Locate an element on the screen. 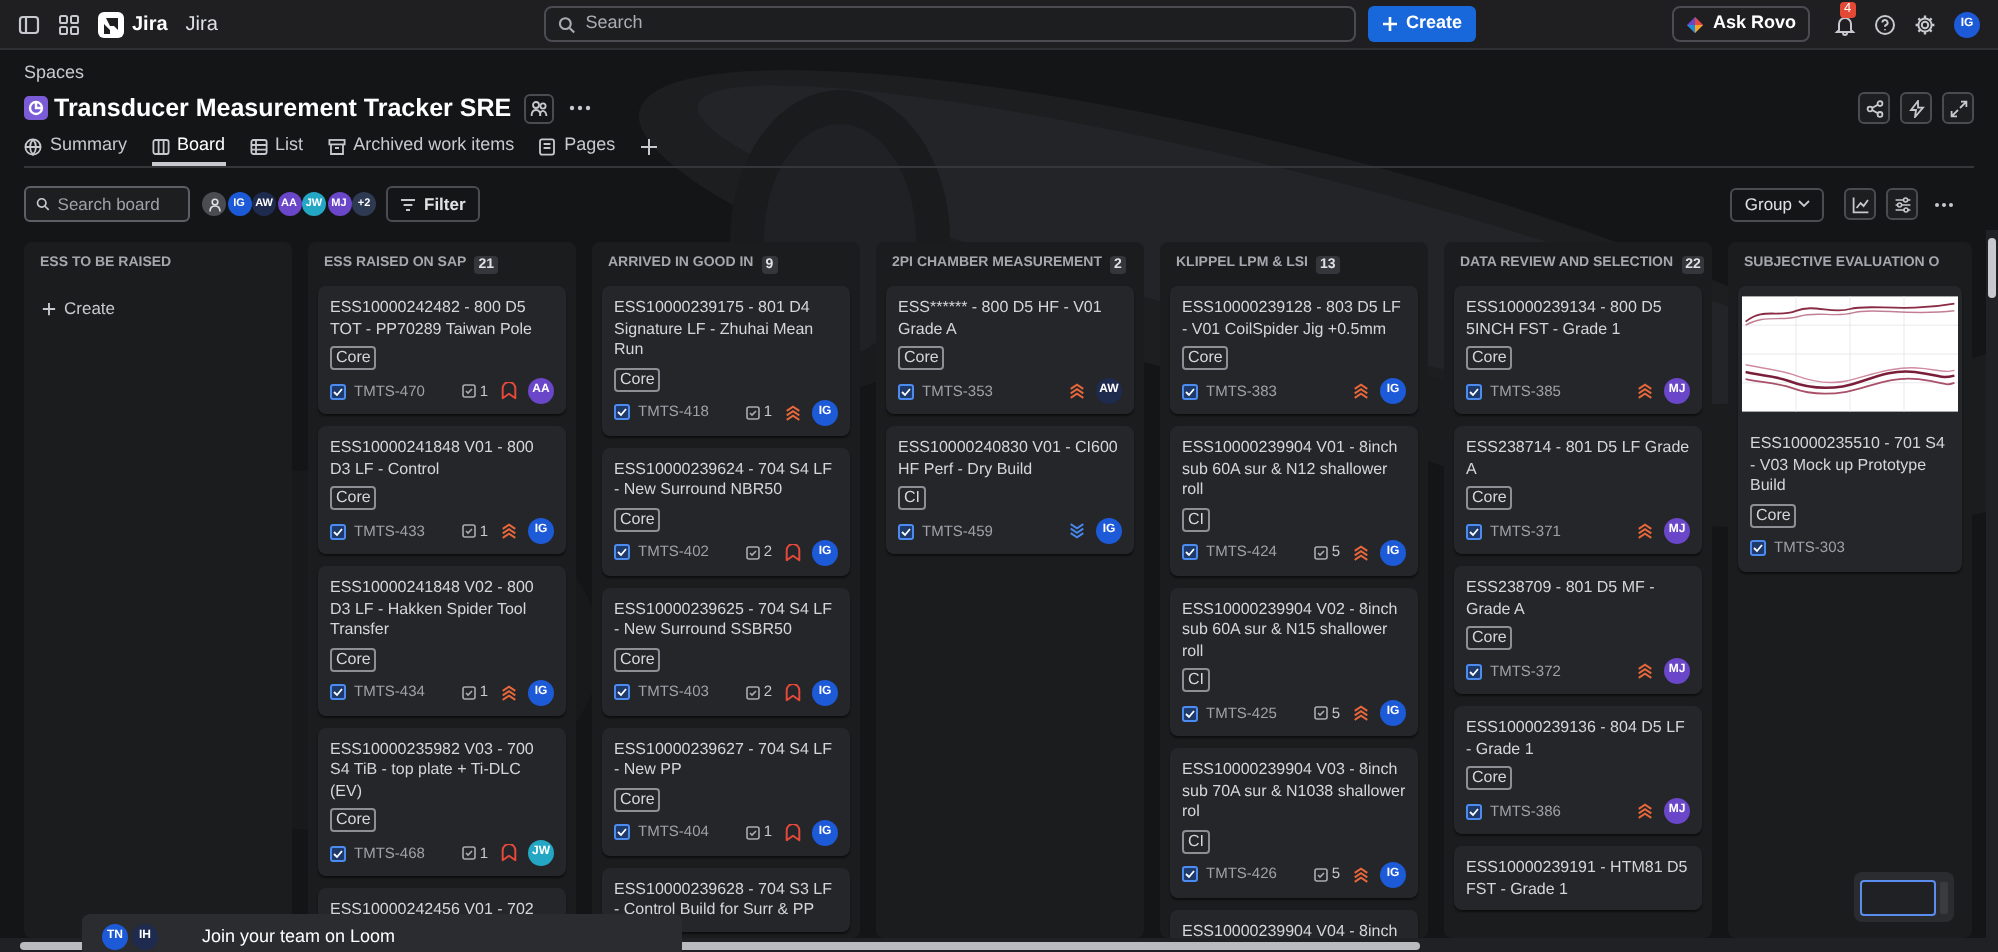  jira-logo-icon is located at coordinates (111, 24).